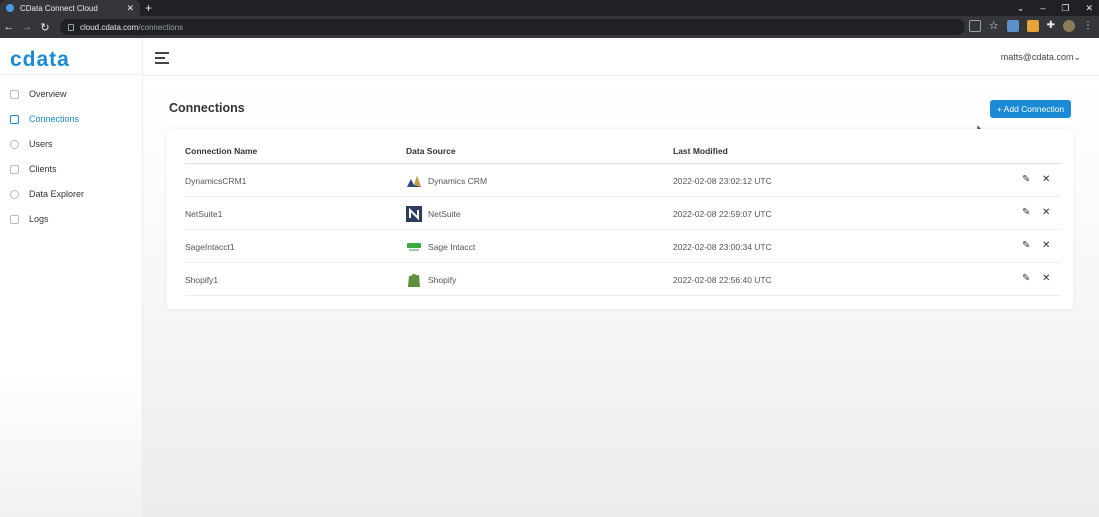 The height and width of the screenshot is (517, 1099). Describe the element at coordinates (431, 151) in the screenshot. I see `column-header-data-source: Data Source` at that location.